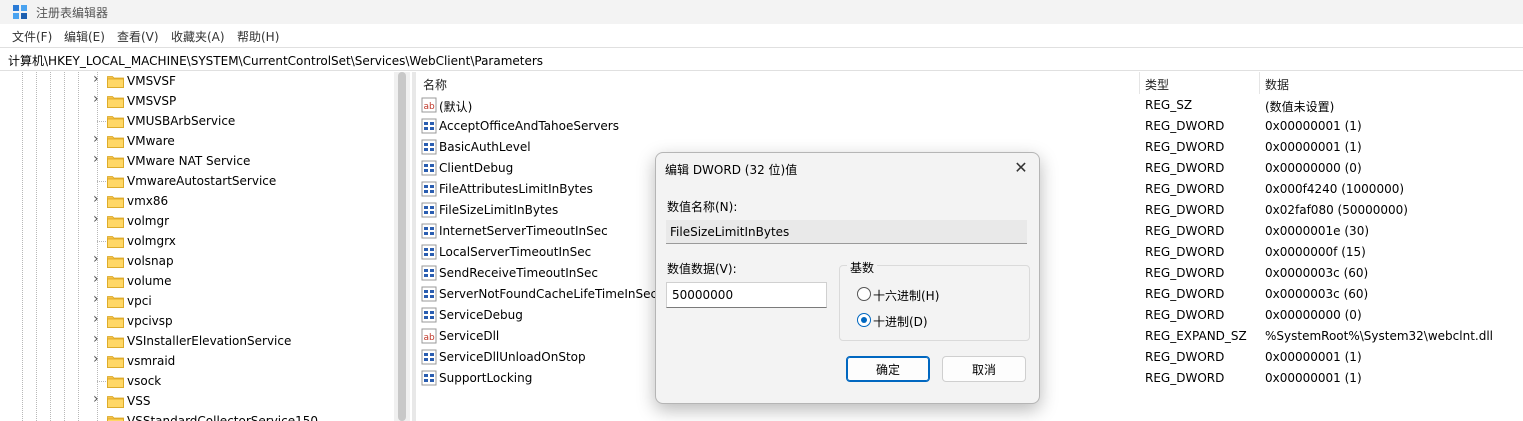 This screenshot has width=1523, height=421. I want to click on tree-item: › VMSVSF, so click(242, 82).